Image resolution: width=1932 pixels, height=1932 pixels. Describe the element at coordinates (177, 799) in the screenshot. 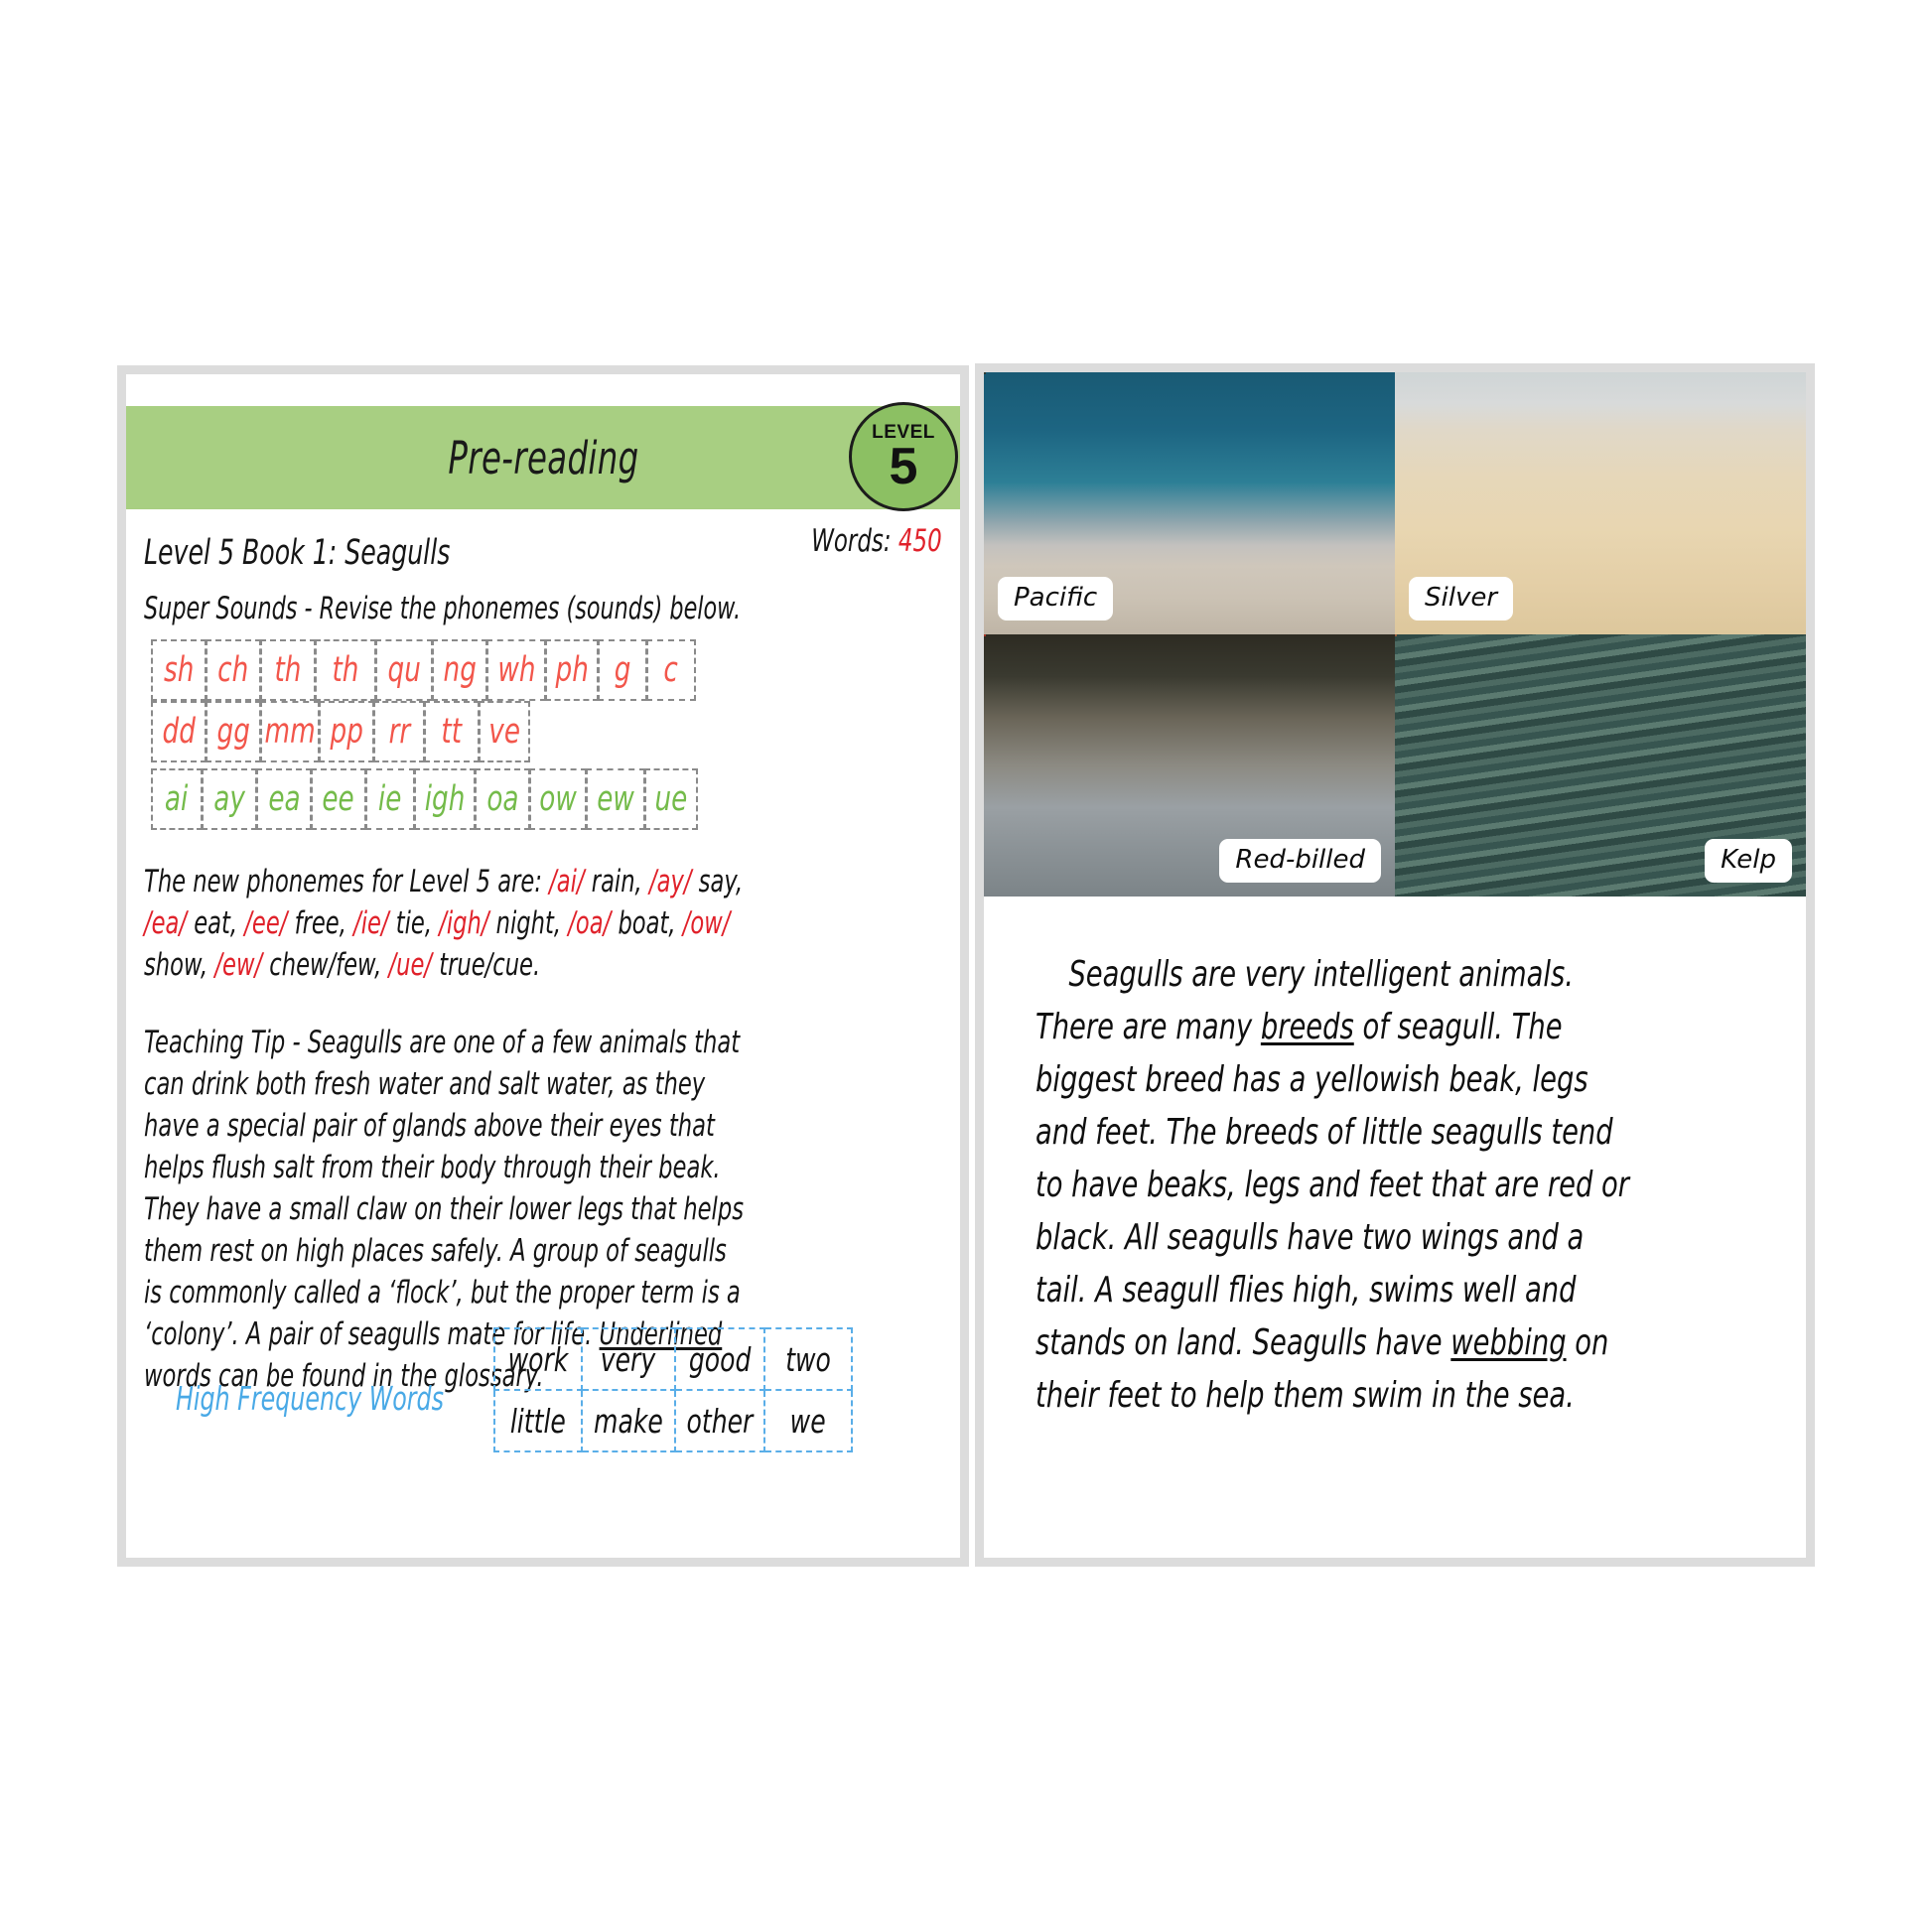

I see `phoneme-text: ai` at that location.